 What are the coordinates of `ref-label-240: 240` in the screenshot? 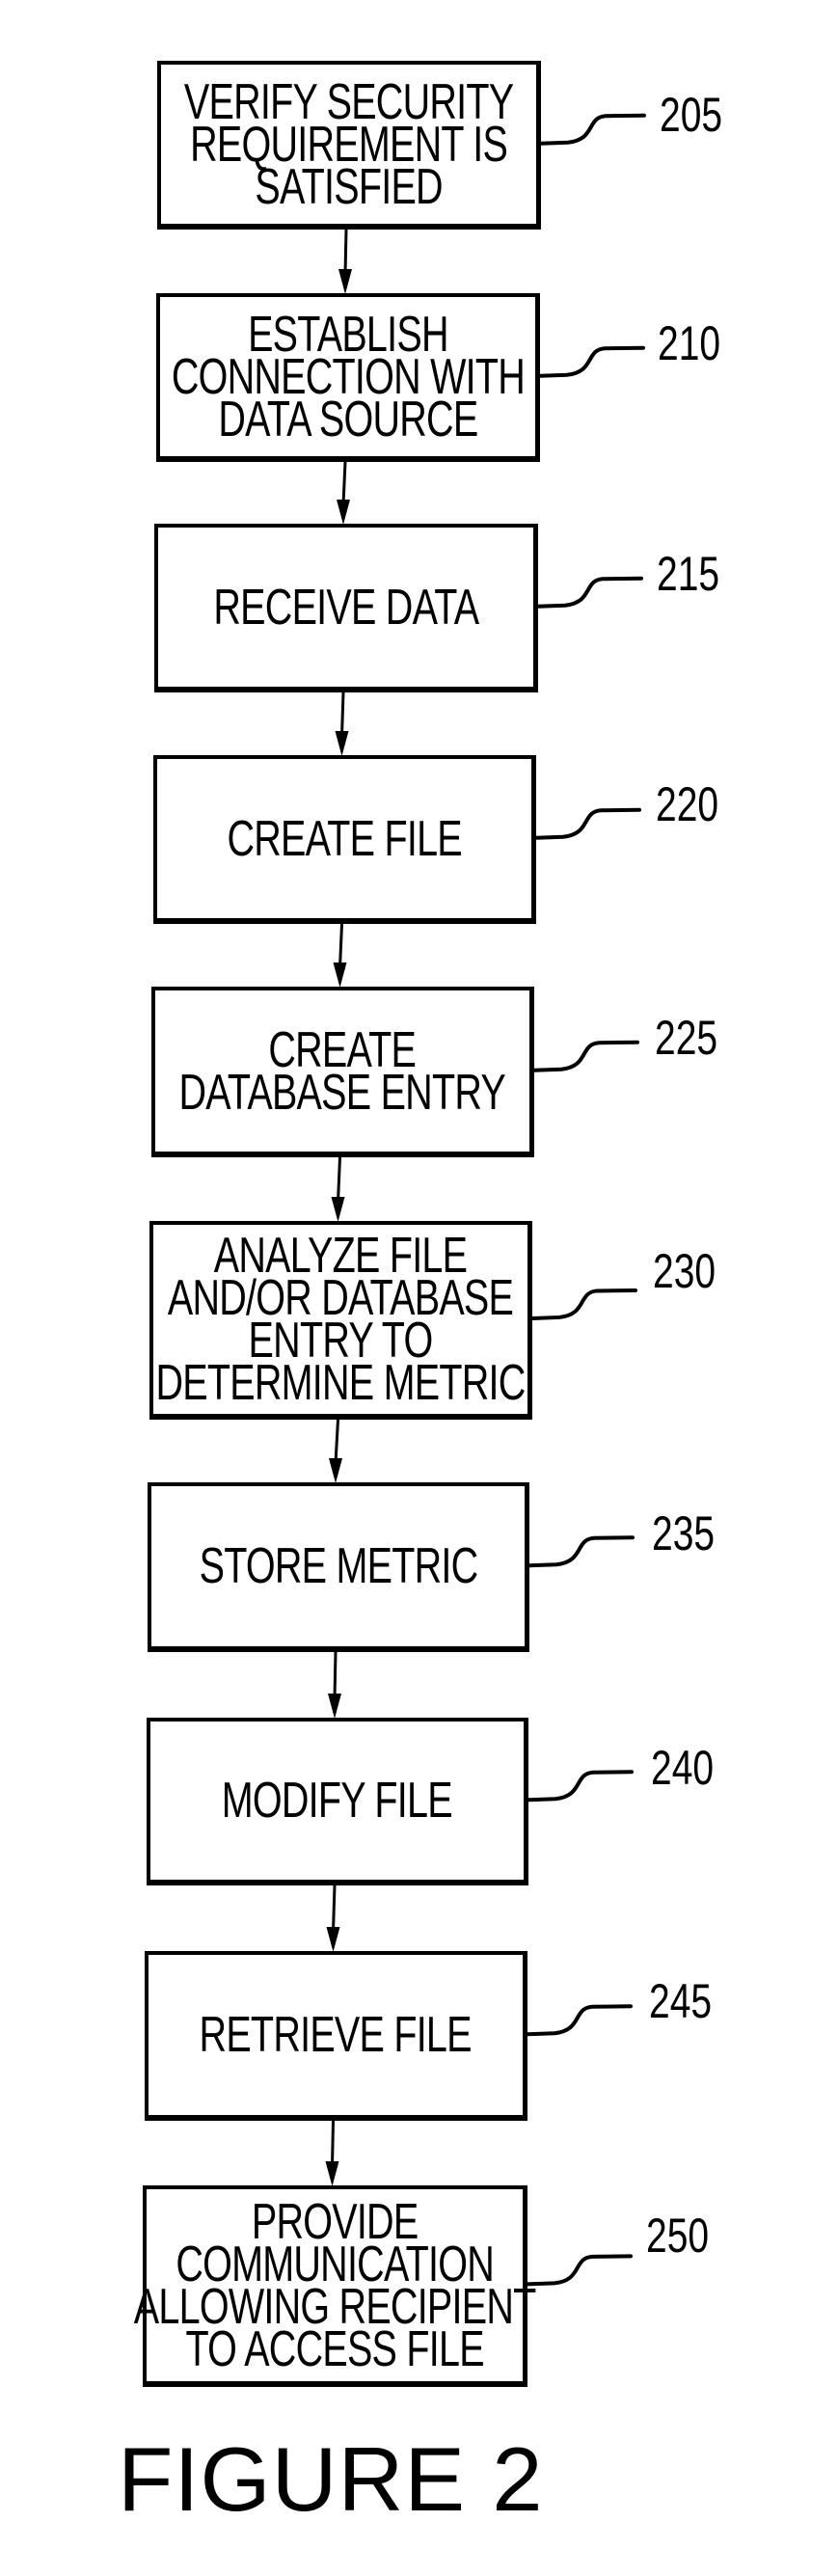 It's located at (683, 1768).